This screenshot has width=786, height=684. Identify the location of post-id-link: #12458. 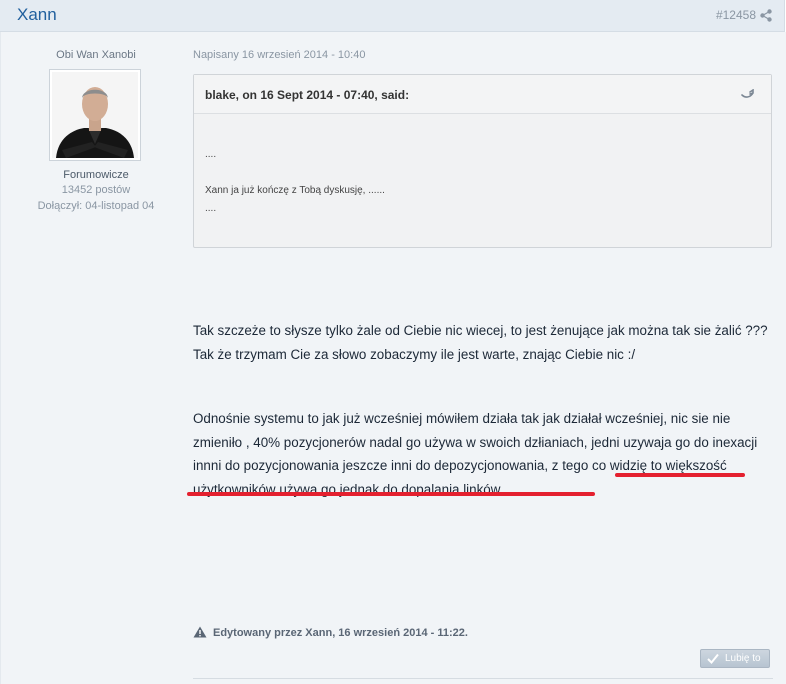
(736, 15).